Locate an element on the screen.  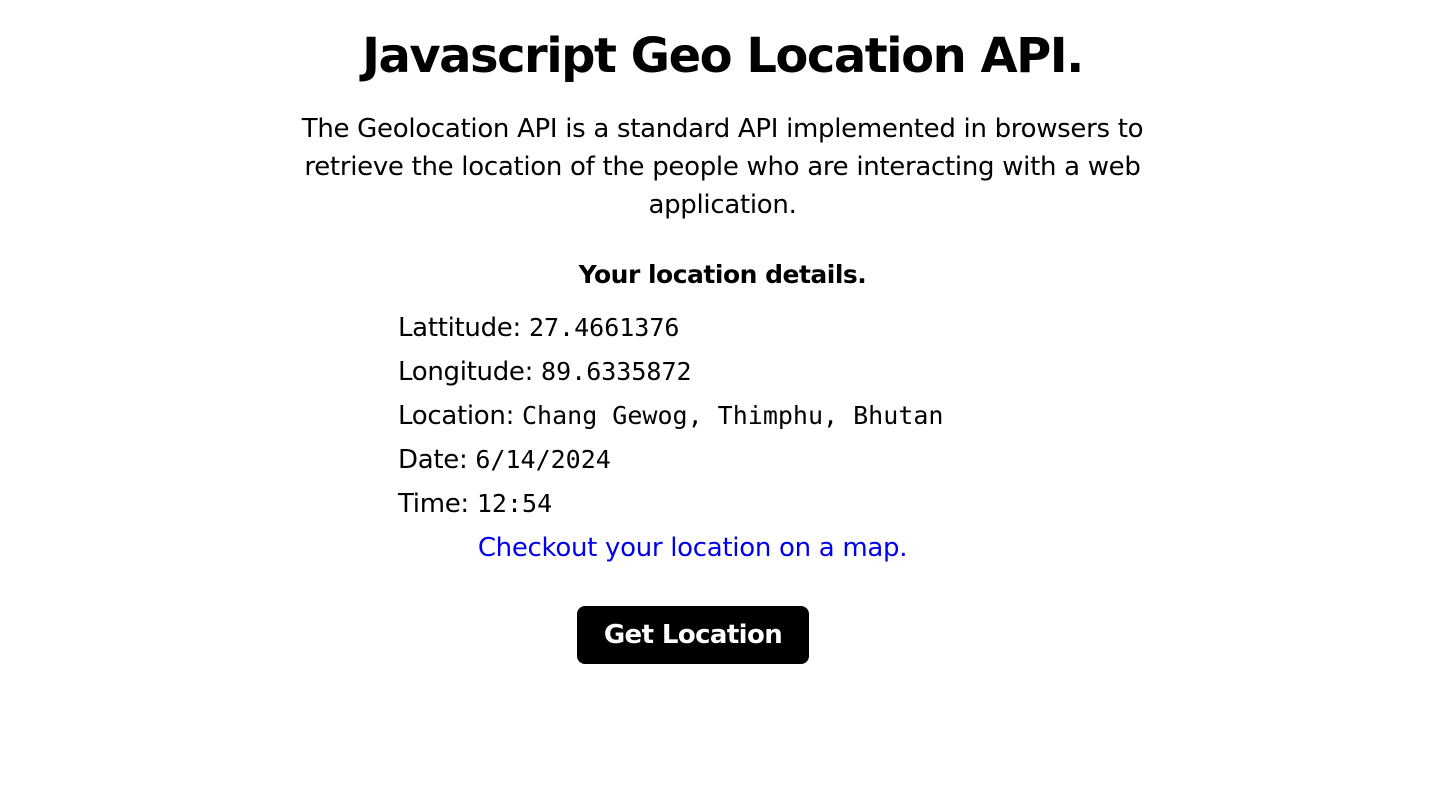
location-label: Location: is located at coordinates (456, 416).